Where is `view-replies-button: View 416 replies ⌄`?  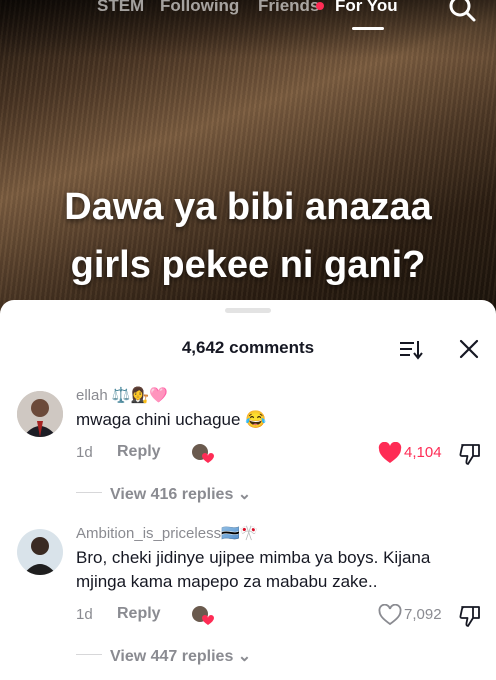 view-replies-button: View 416 replies ⌄ is located at coordinates (180, 494).